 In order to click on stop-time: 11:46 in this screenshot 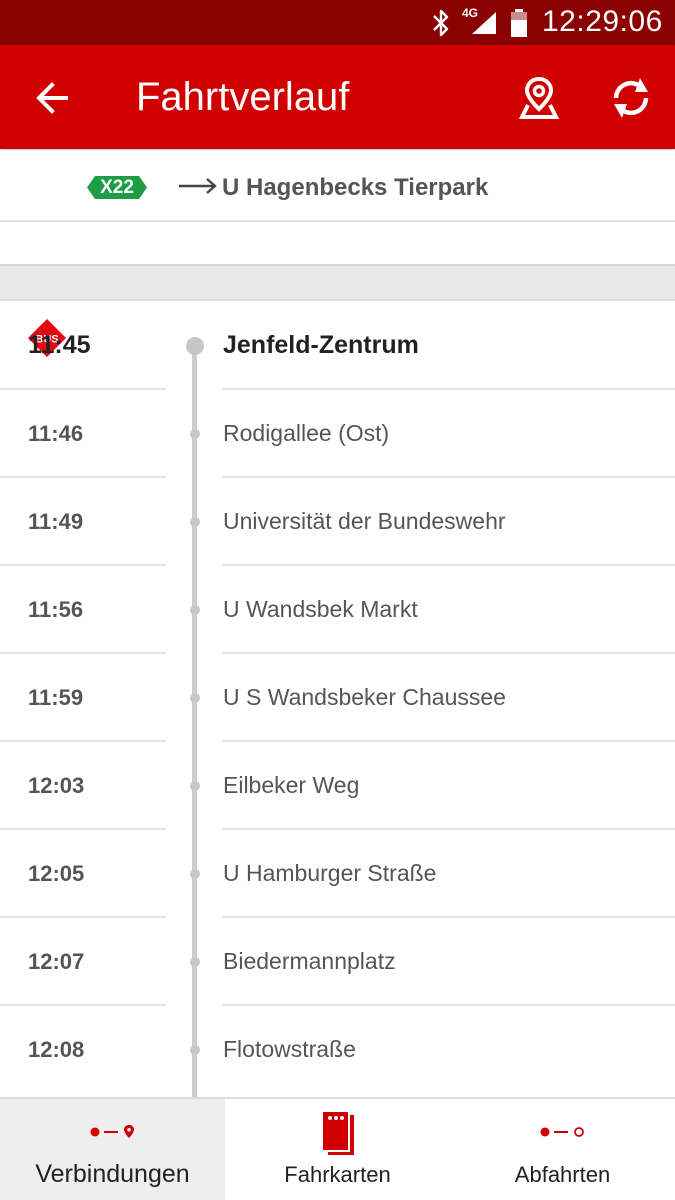, I will do `click(56, 433)`.